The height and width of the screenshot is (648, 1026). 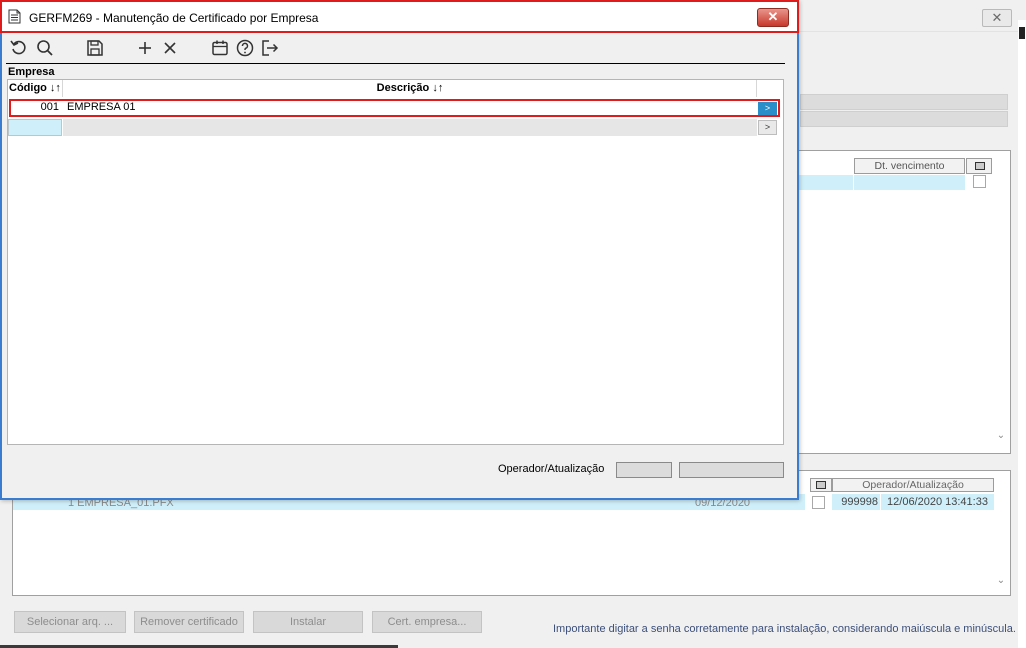 I want to click on exit-icon, so click(x=270, y=48).